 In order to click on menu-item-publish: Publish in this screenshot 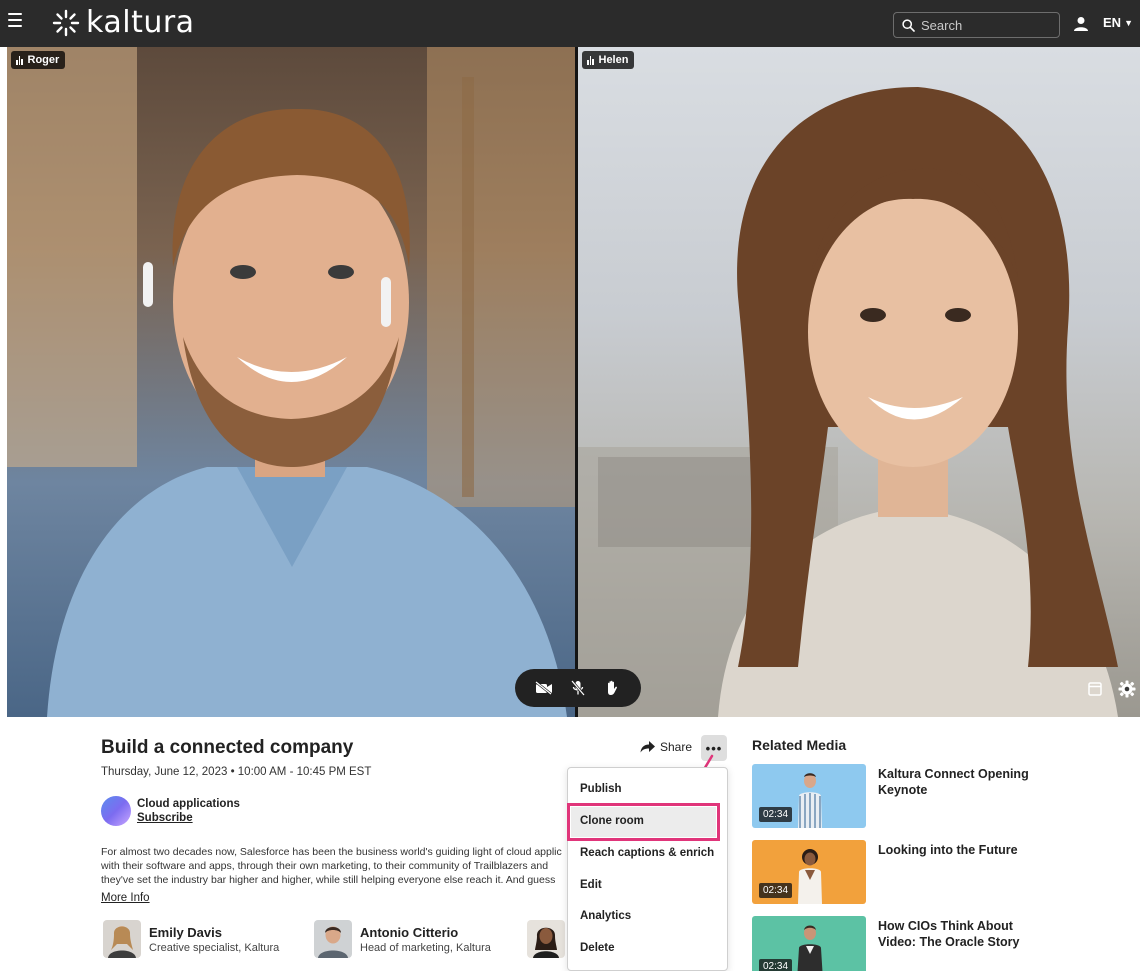, I will do `click(647, 789)`.